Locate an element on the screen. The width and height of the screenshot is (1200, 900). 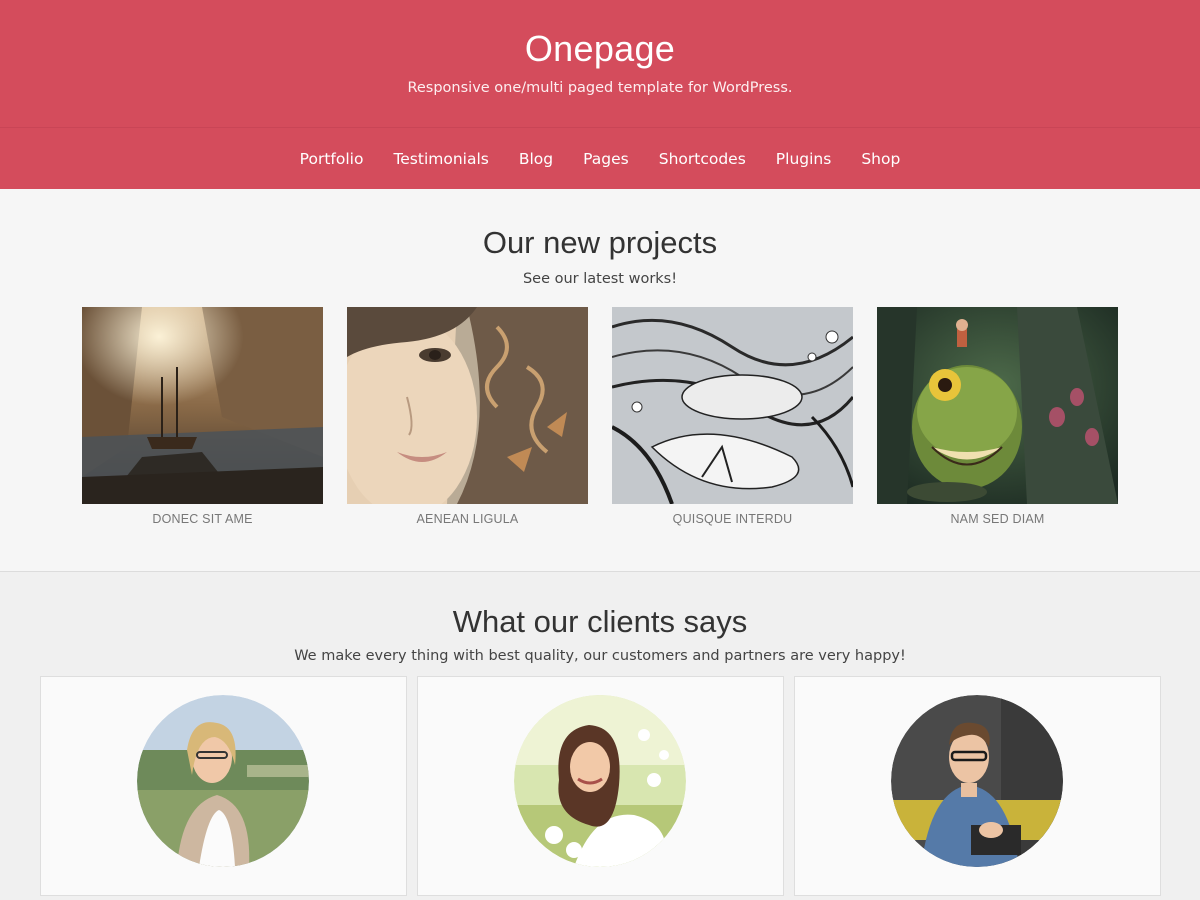
project-thumbnail-forest-monster is located at coordinates (997, 405).